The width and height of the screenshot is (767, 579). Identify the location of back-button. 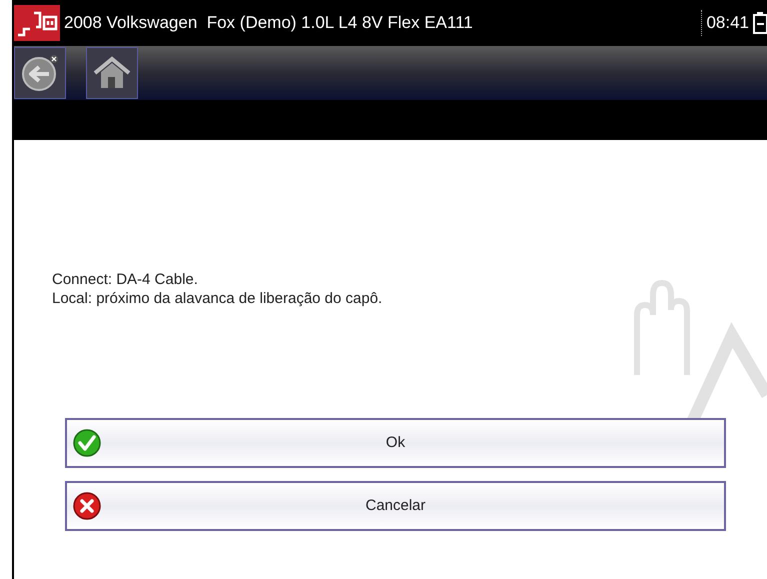
(40, 73).